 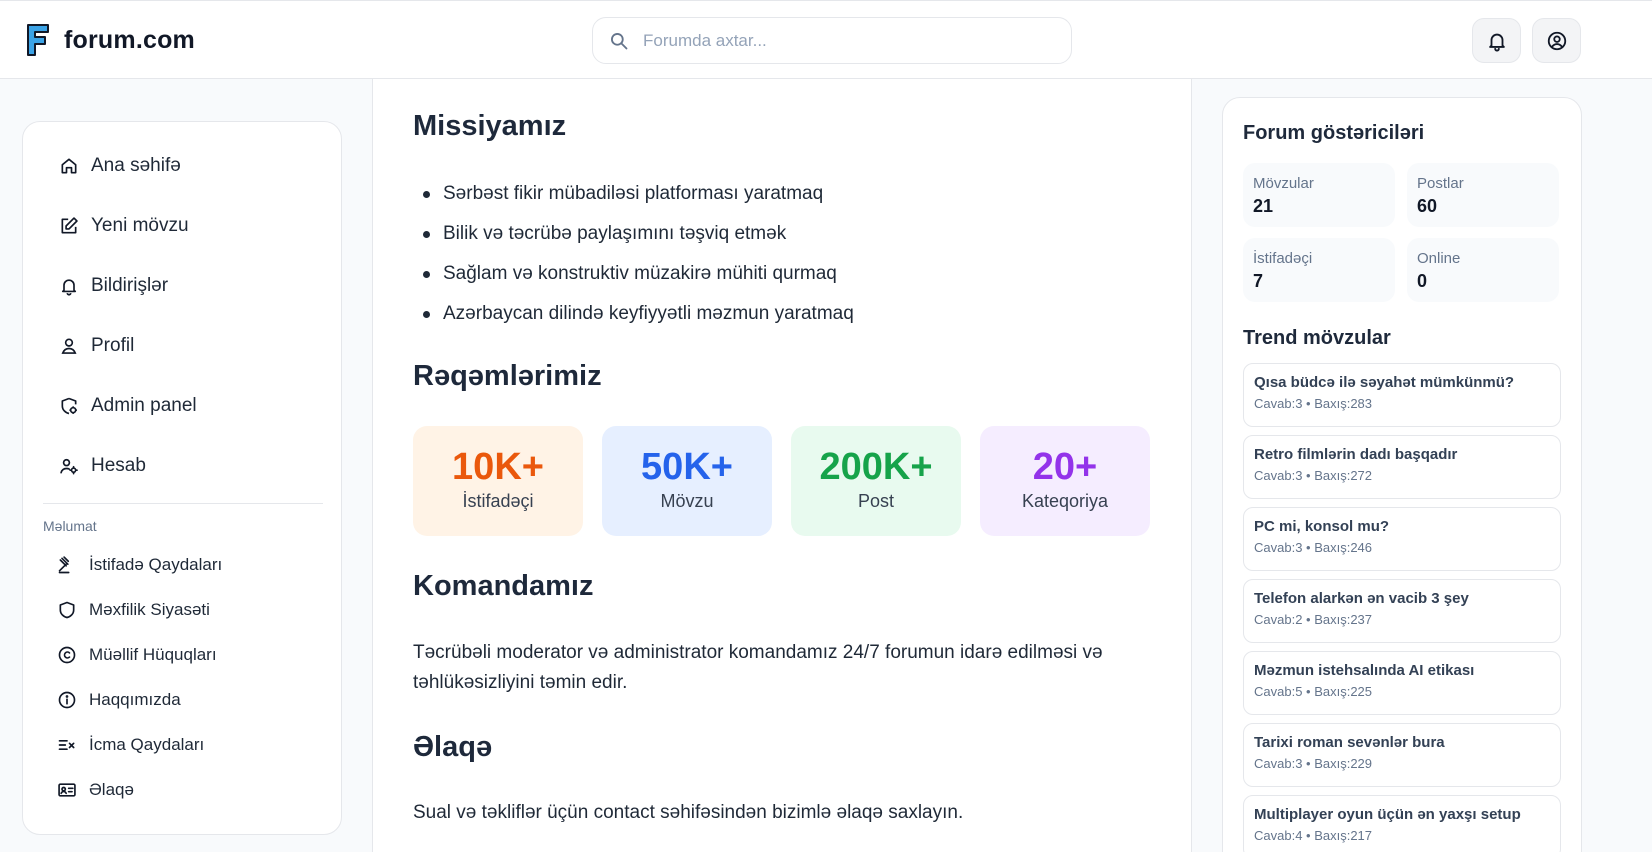 What do you see at coordinates (498, 501) in the screenshot?
I see `stat-label: İstifadəçi` at bounding box center [498, 501].